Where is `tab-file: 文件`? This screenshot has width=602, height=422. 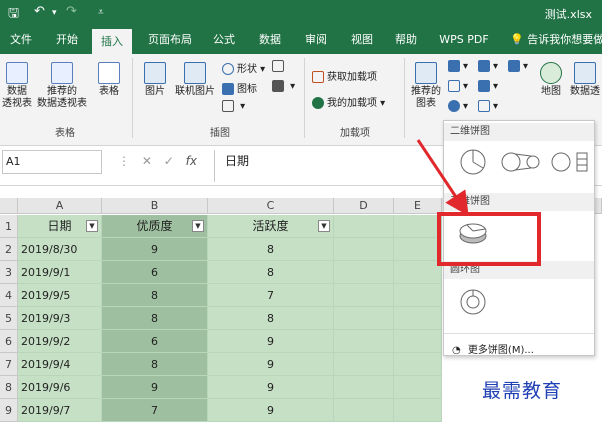
tab-file: 文件 is located at coordinates (21, 40).